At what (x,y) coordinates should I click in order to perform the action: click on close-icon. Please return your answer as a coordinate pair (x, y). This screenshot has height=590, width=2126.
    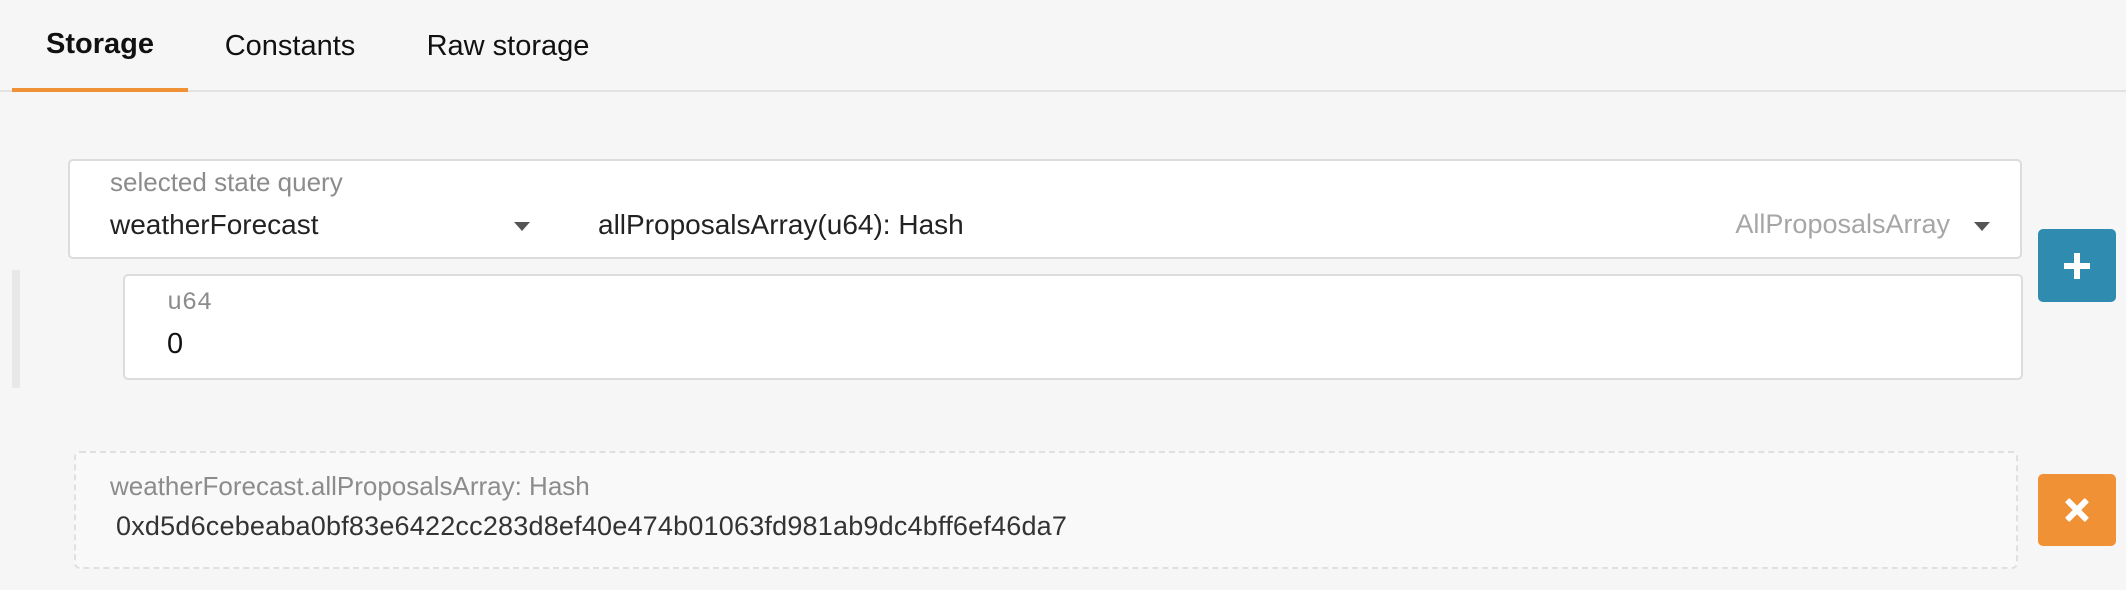
    Looking at the image, I should click on (2077, 510).